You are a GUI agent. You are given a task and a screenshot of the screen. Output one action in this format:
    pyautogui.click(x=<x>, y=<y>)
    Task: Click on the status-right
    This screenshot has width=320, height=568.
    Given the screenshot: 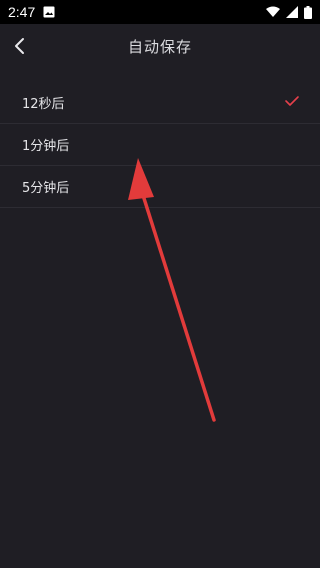 What is the action you would take?
    pyautogui.click(x=289, y=12)
    